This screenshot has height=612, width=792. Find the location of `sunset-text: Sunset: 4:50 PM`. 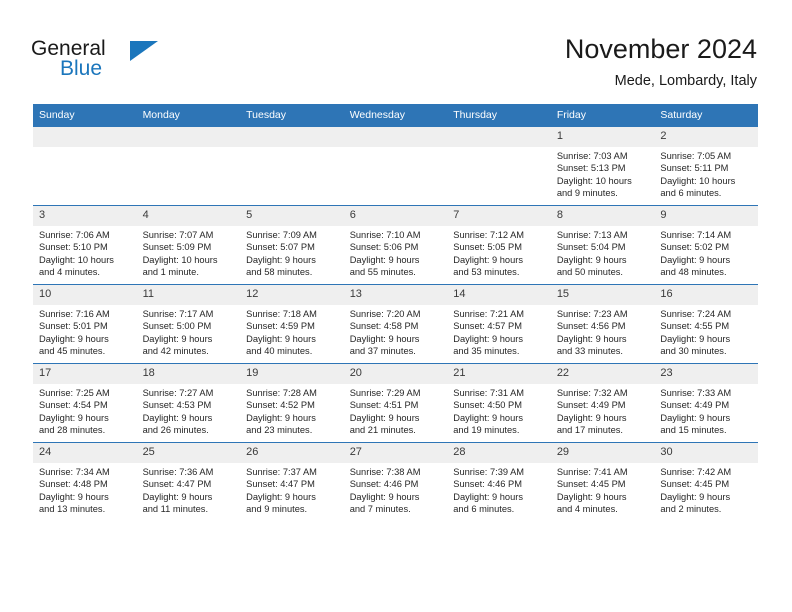

sunset-text: Sunset: 4:50 PM is located at coordinates (487, 405).